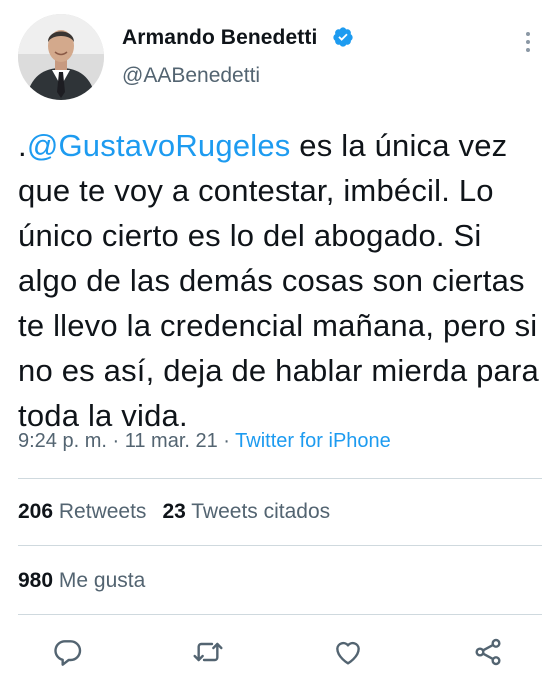 This screenshot has width=560, height=691. I want to click on likes-stat: 980 Me gusta, so click(81, 580).